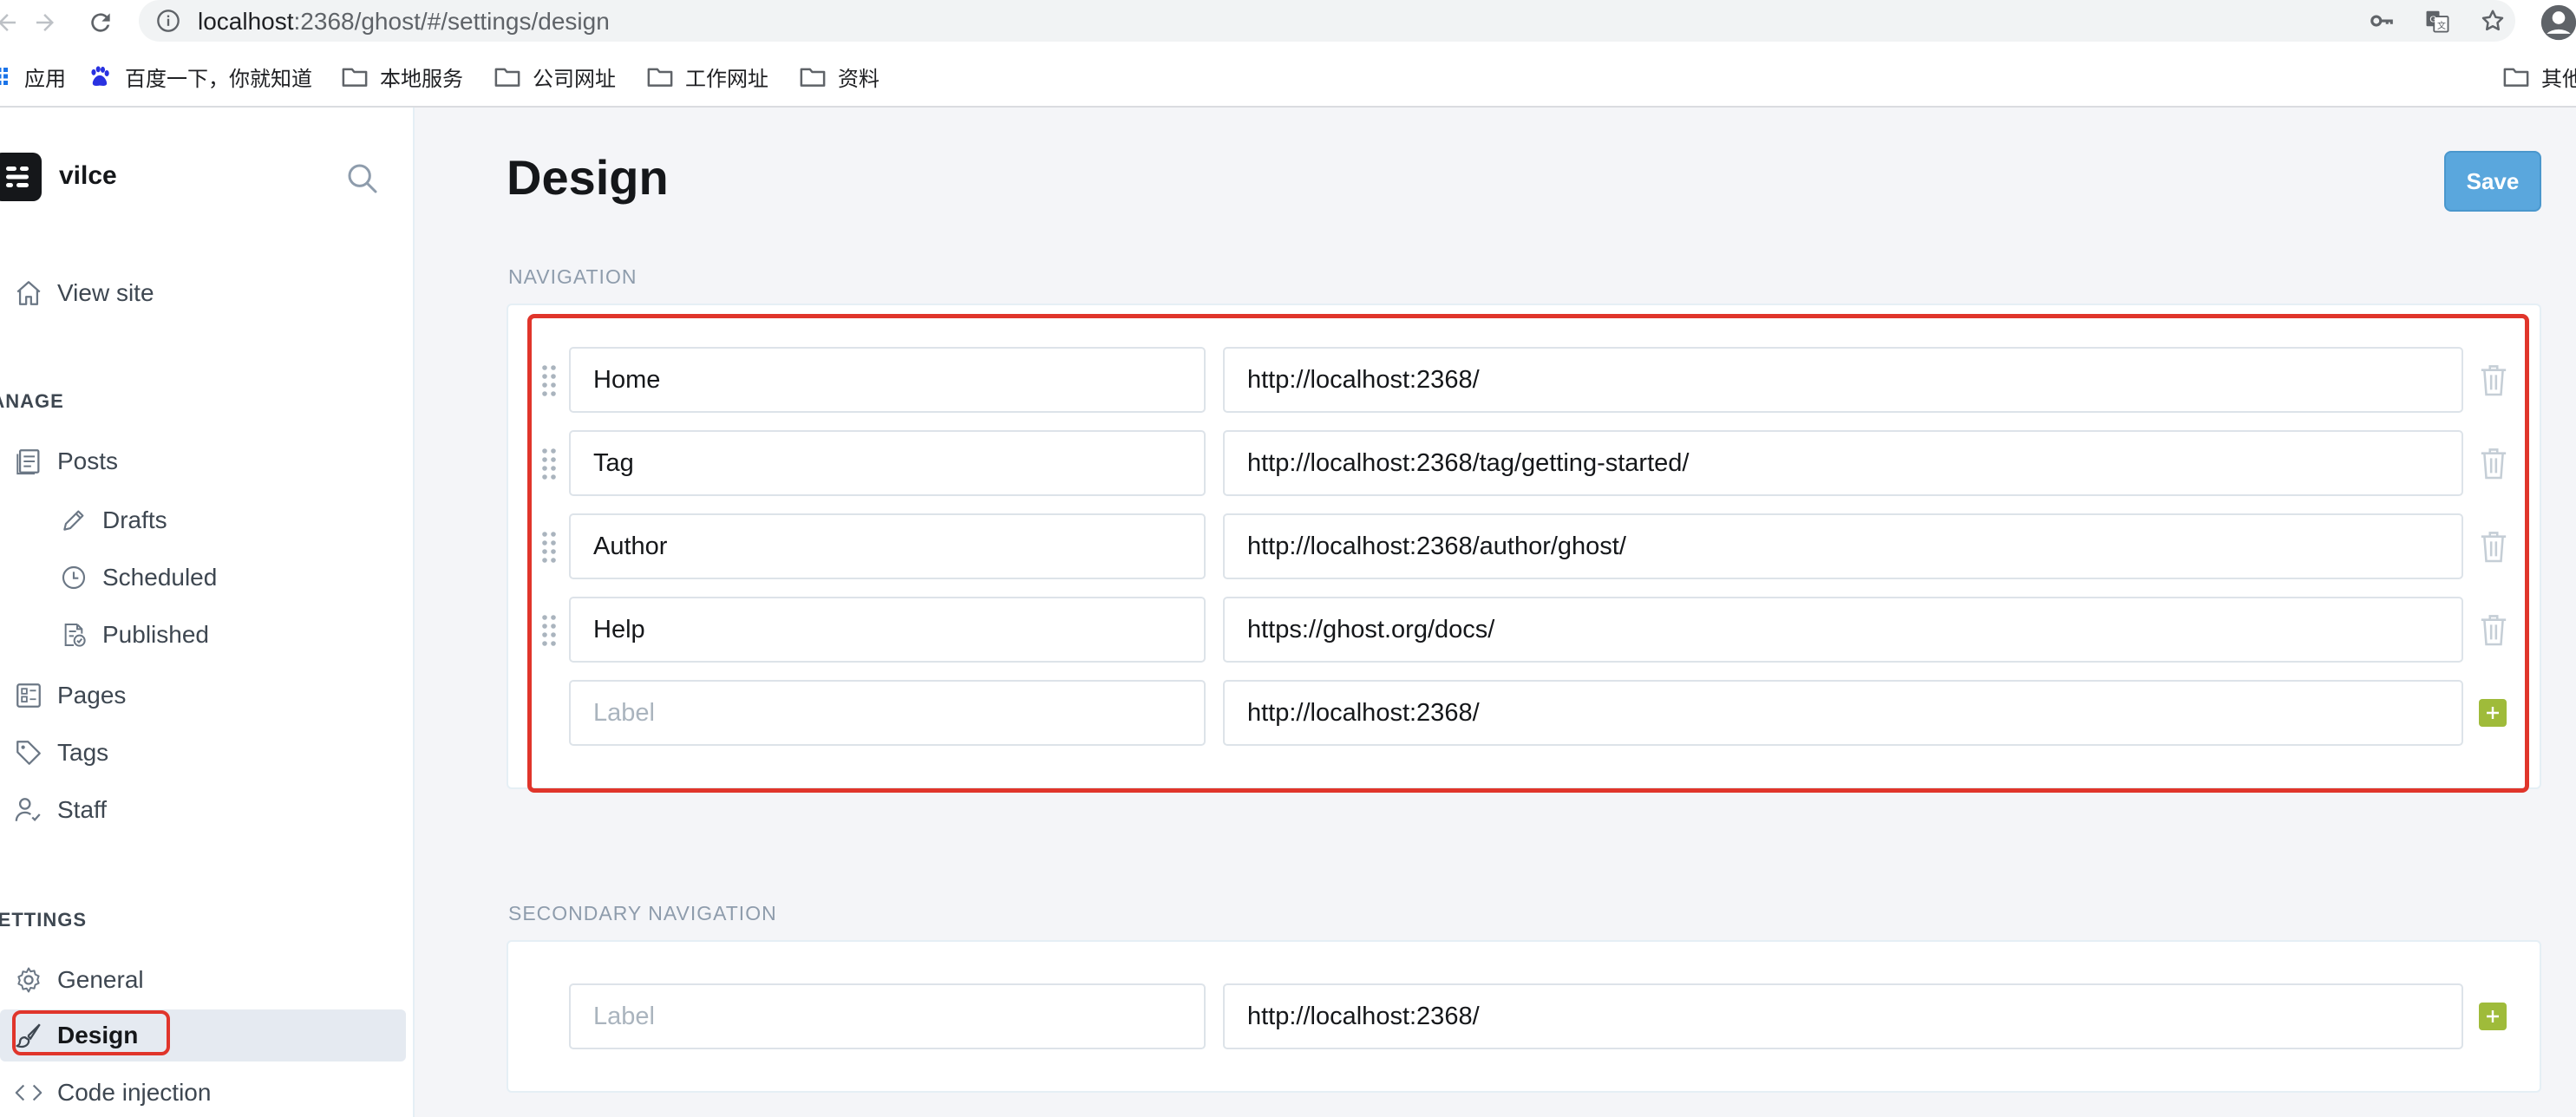 The width and height of the screenshot is (2576, 1117). What do you see at coordinates (887, 546) in the screenshot?
I see `nav-label-input: Author` at bounding box center [887, 546].